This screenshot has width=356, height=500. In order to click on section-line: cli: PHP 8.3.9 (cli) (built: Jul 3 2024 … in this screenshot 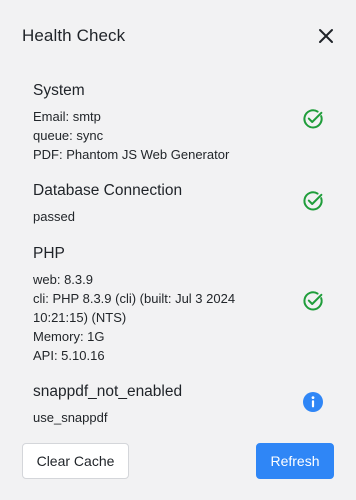, I will do `click(134, 308)`.